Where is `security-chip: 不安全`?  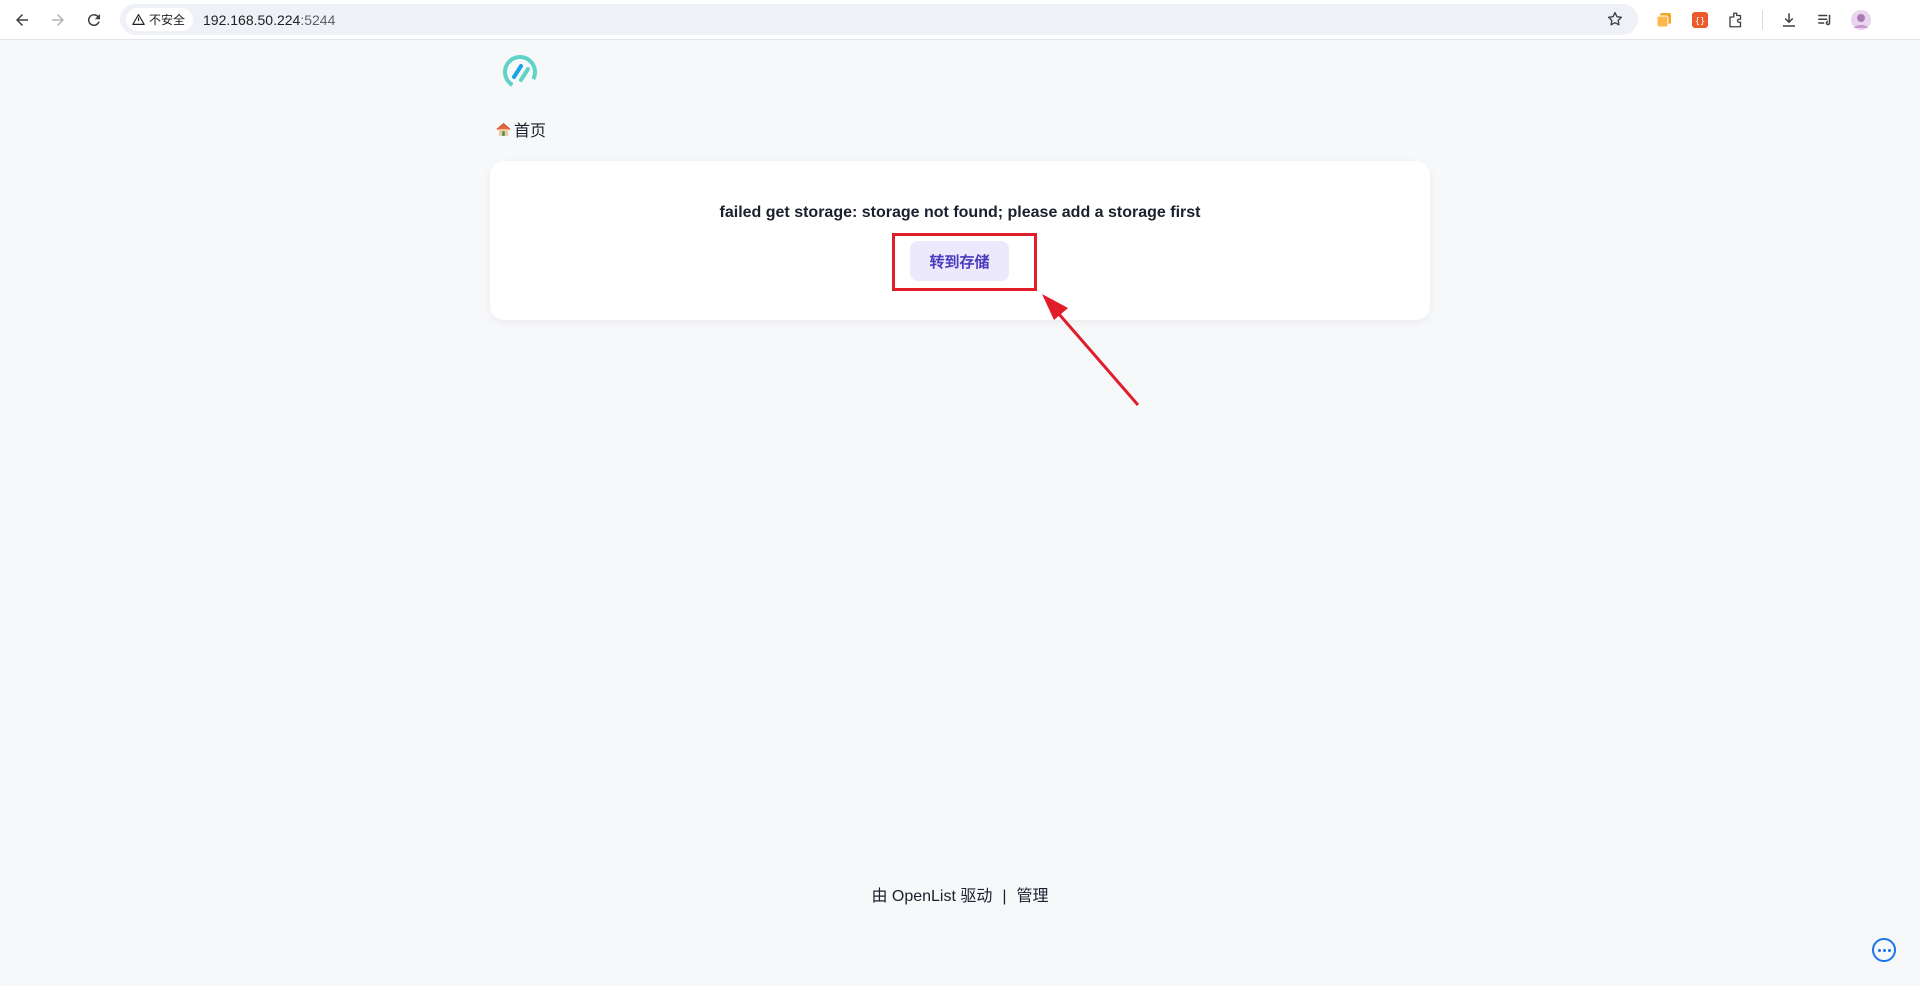 security-chip: 不安全 is located at coordinates (160, 19).